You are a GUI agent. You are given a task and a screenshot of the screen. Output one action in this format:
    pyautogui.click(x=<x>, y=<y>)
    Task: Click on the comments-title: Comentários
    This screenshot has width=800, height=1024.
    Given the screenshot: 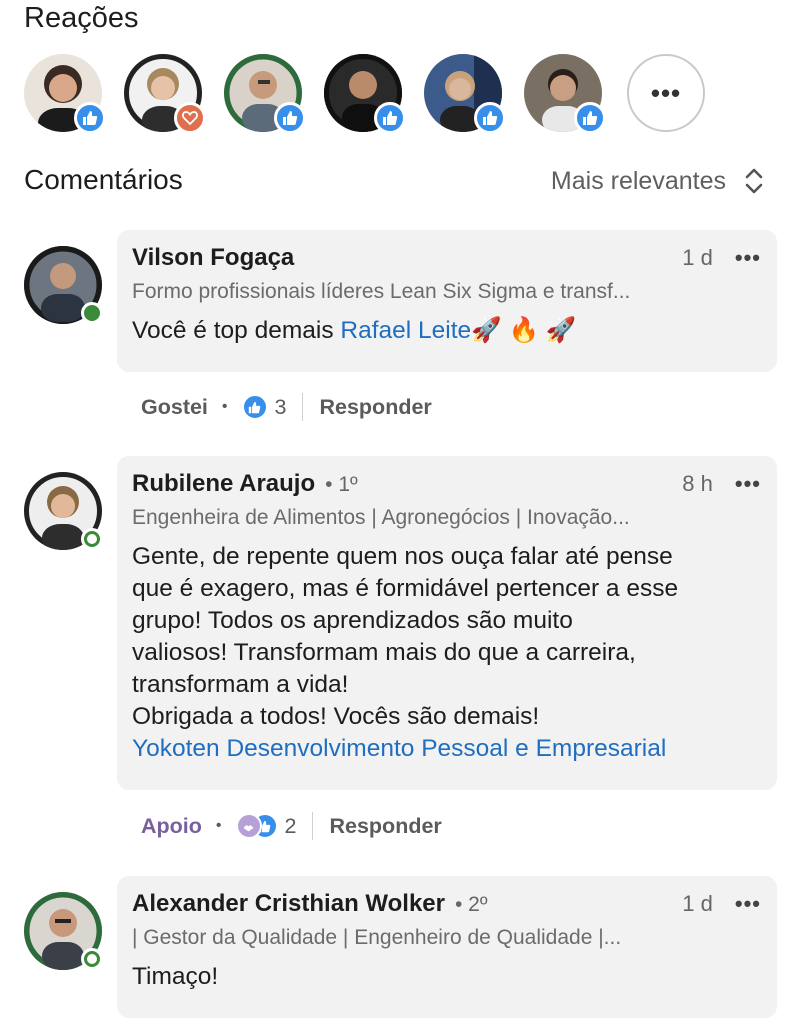 What is the action you would take?
    pyautogui.click(x=103, y=179)
    